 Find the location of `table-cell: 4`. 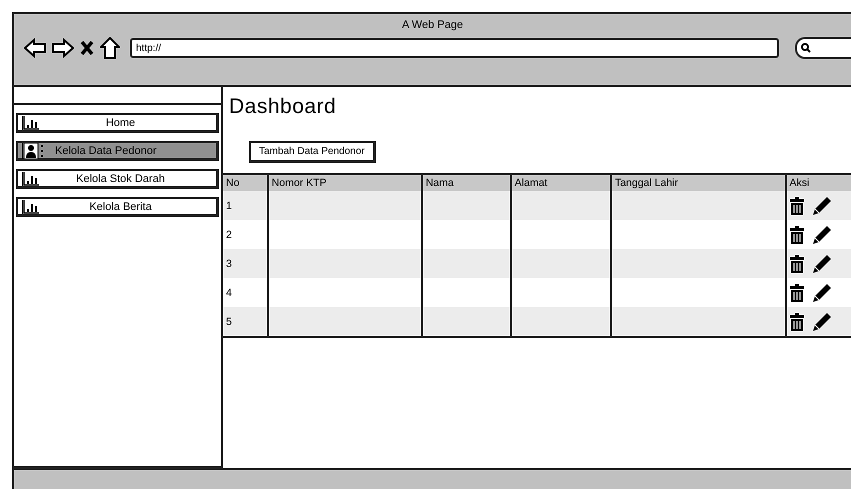

table-cell: 4 is located at coordinates (245, 292).